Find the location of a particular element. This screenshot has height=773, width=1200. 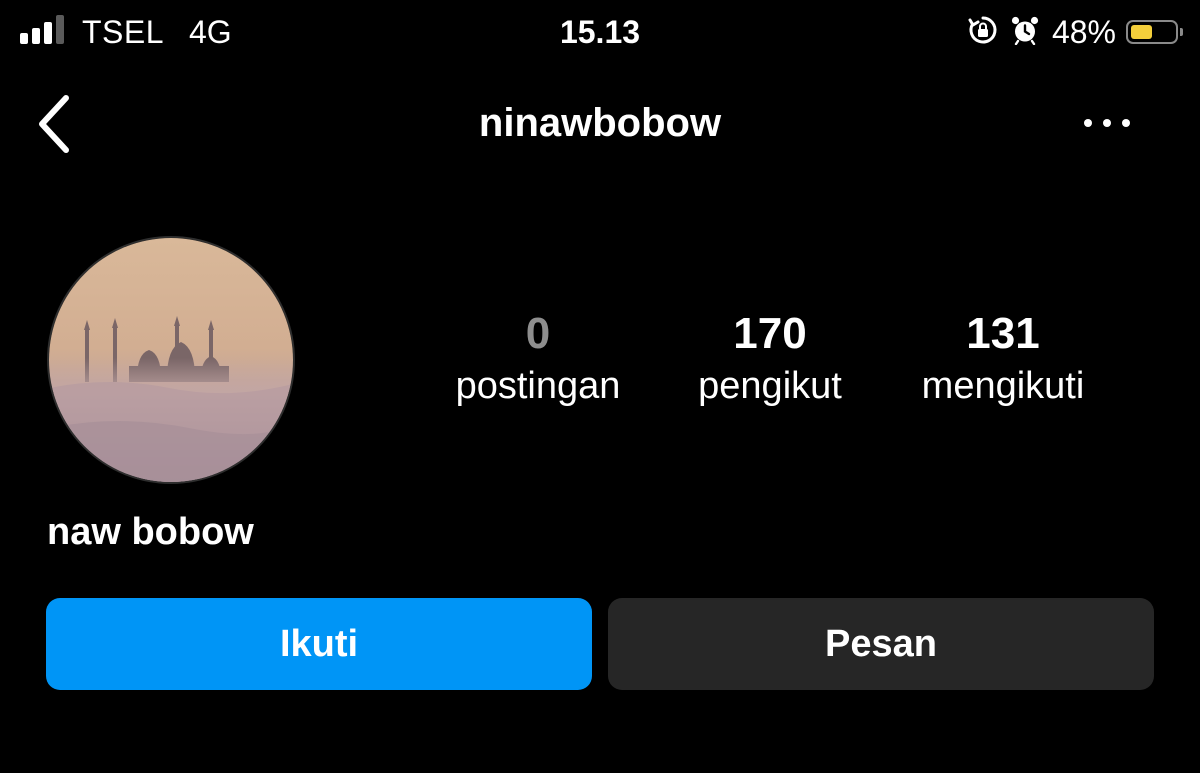

followers-count: 170 is located at coordinates (770, 333).